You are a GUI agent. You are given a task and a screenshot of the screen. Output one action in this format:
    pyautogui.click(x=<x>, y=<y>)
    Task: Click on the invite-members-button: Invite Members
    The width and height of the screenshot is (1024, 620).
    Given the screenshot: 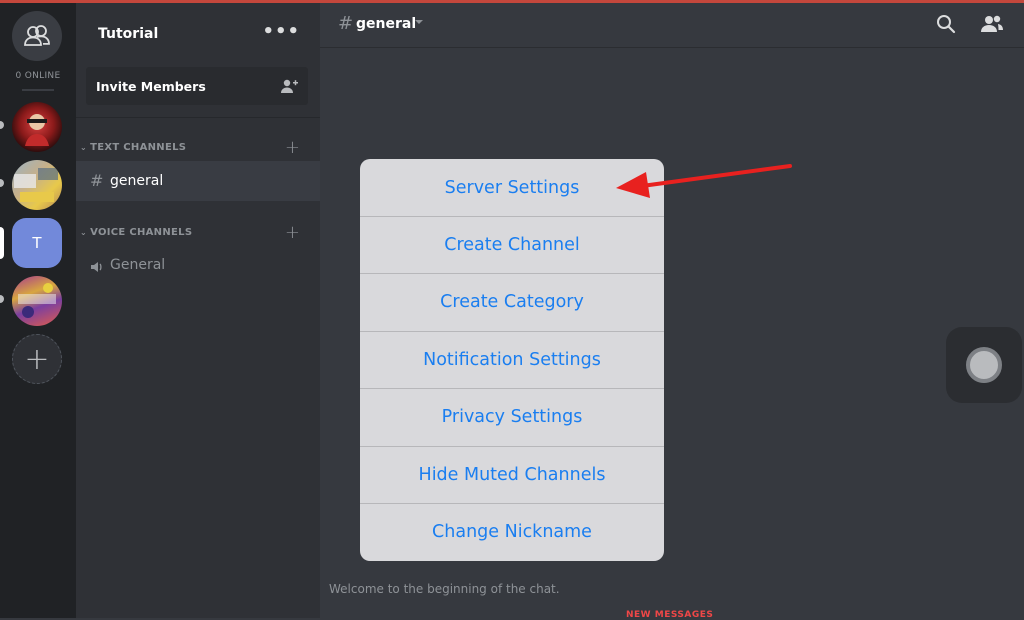 What is the action you would take?
    pyautogui.click(x=197, y=86)
    